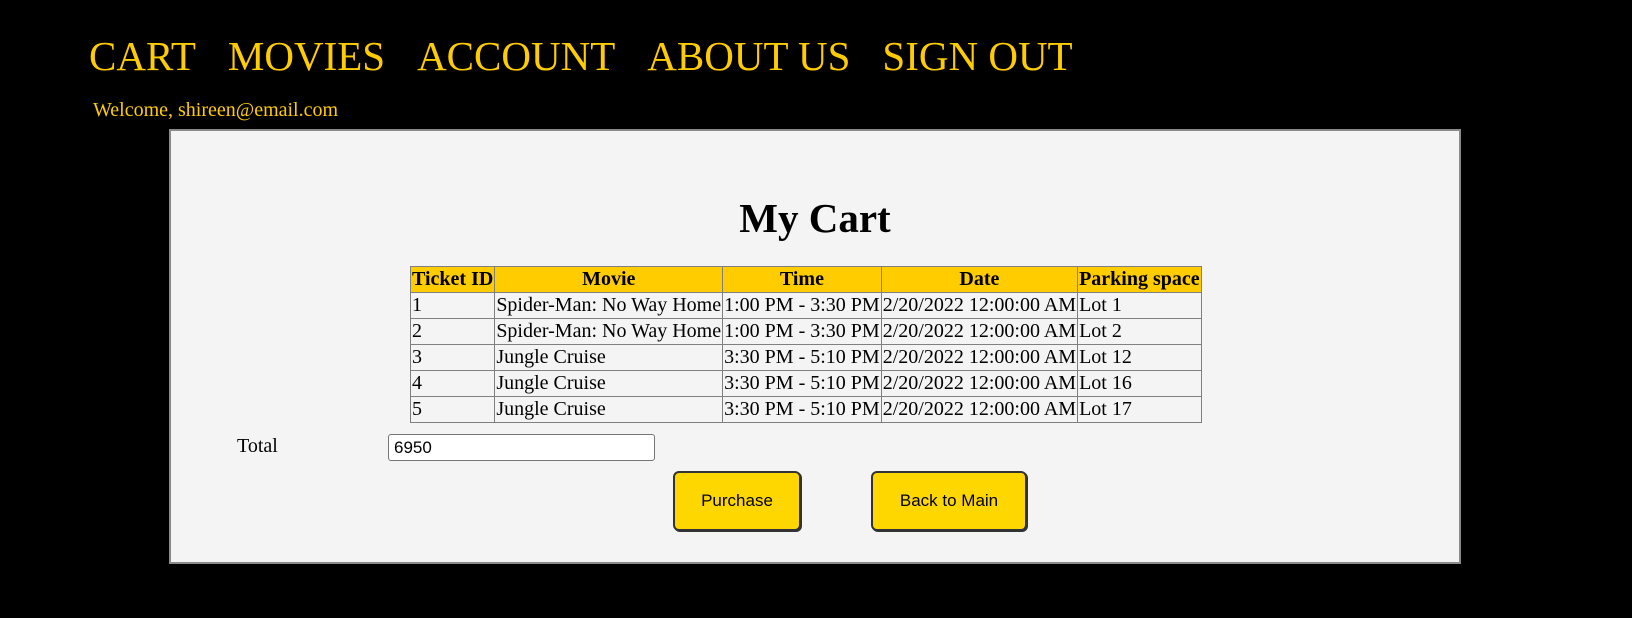 This screenshot has width=1632, height=618. I want to click on total-field, so click(521, 447).